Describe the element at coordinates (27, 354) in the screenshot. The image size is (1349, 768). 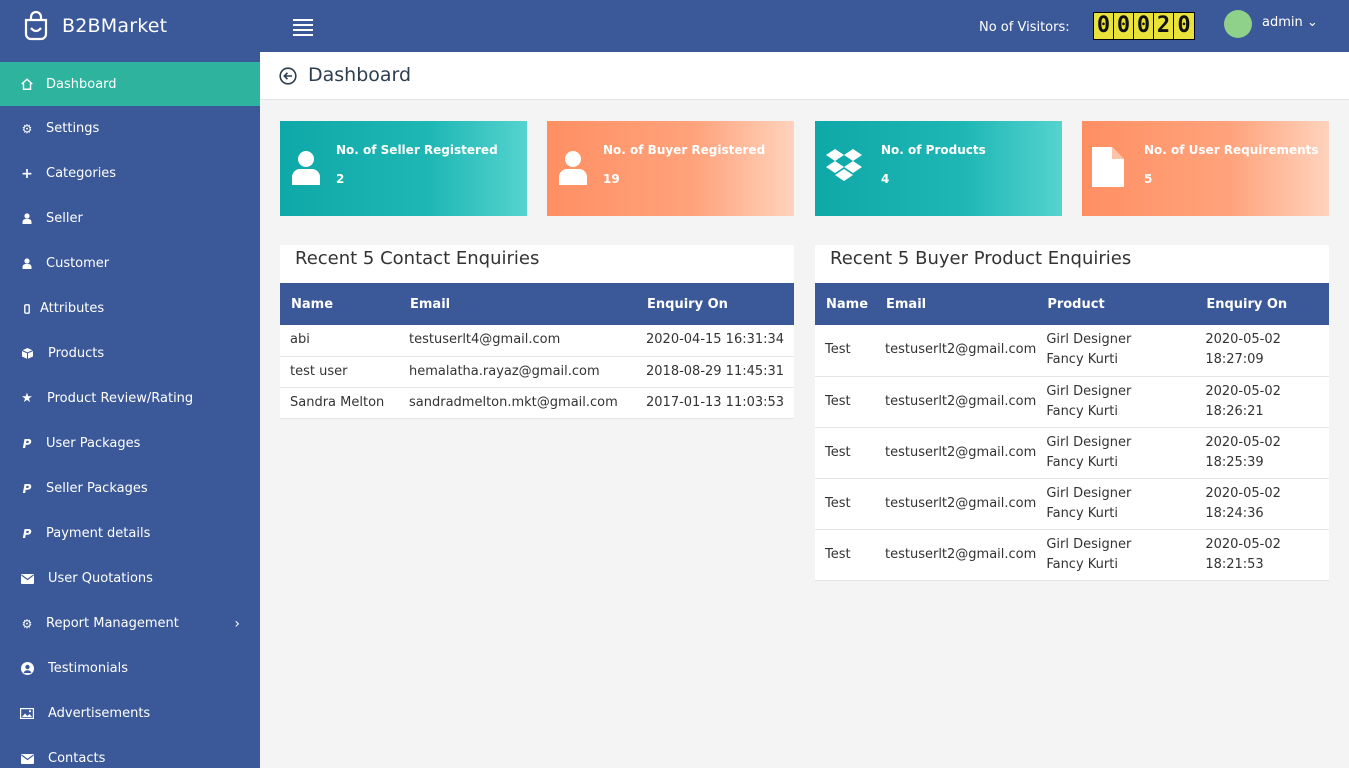
I see `cube-icon` at that location.